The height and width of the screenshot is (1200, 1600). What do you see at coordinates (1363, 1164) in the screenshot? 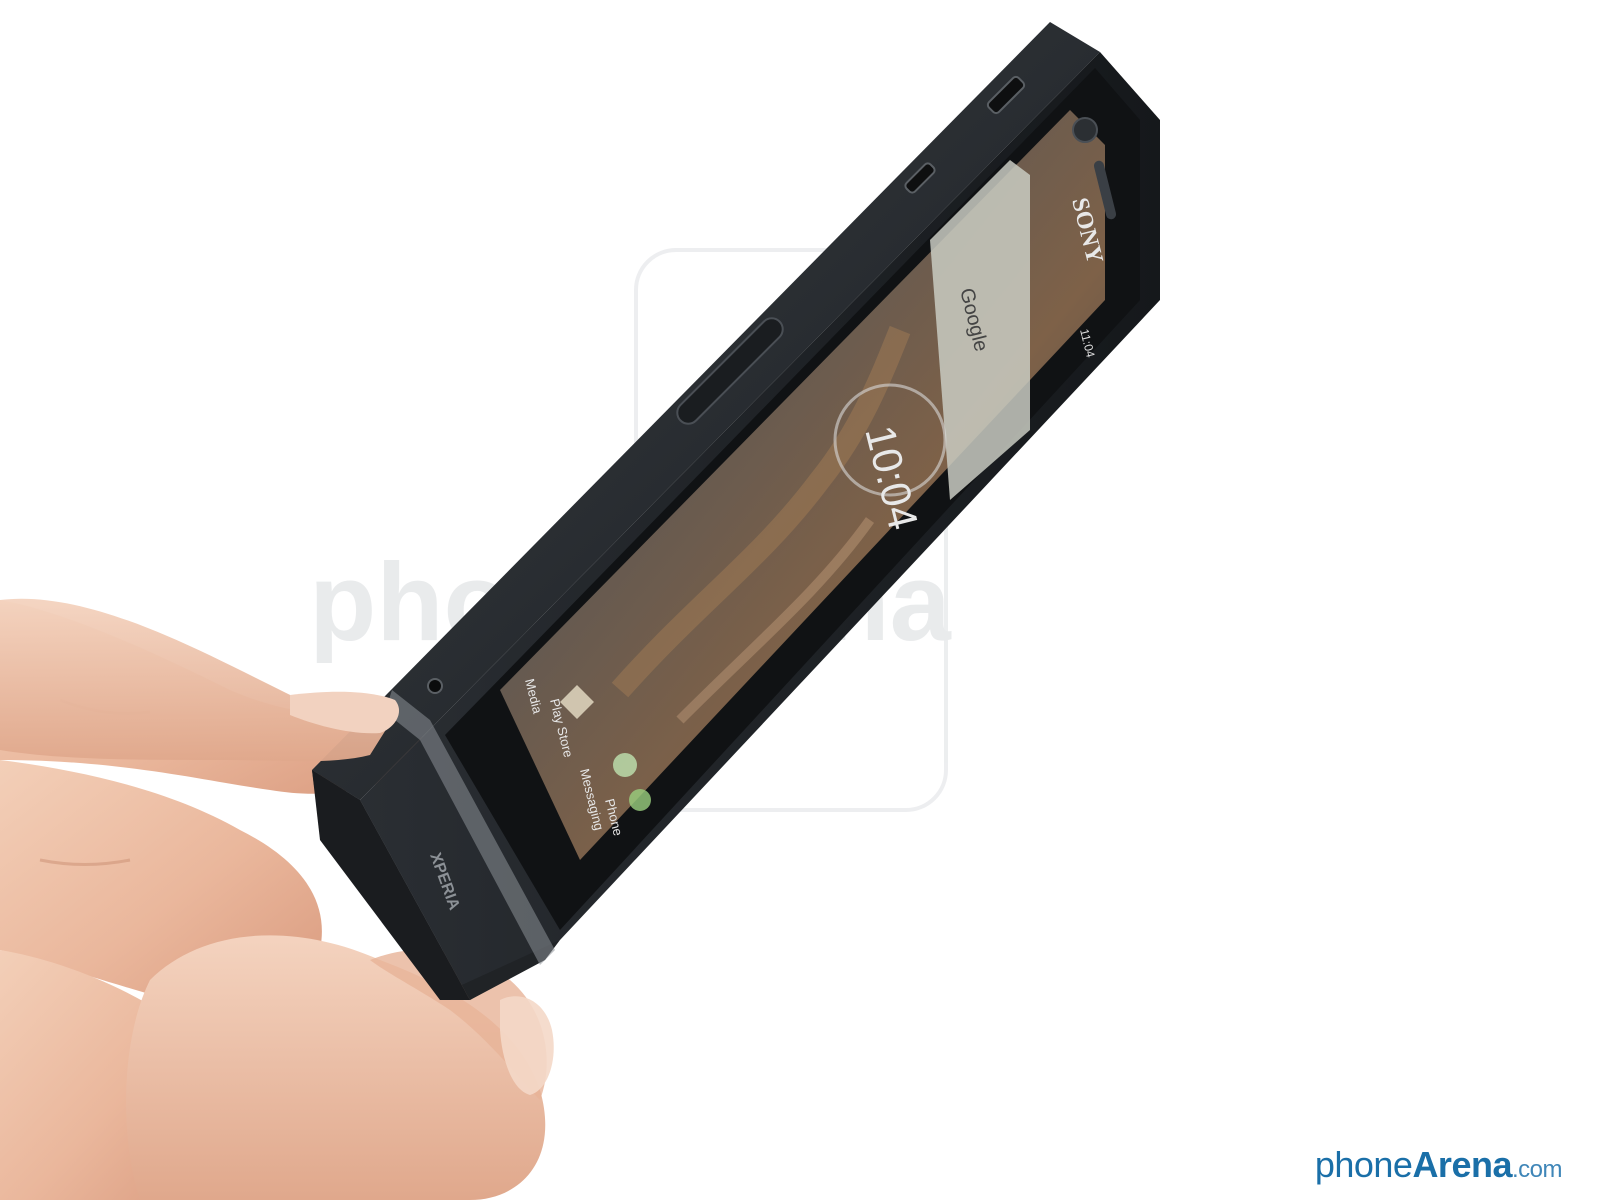
I see `site-watermark-part1: phone` at bounding box center [1363, 1164].